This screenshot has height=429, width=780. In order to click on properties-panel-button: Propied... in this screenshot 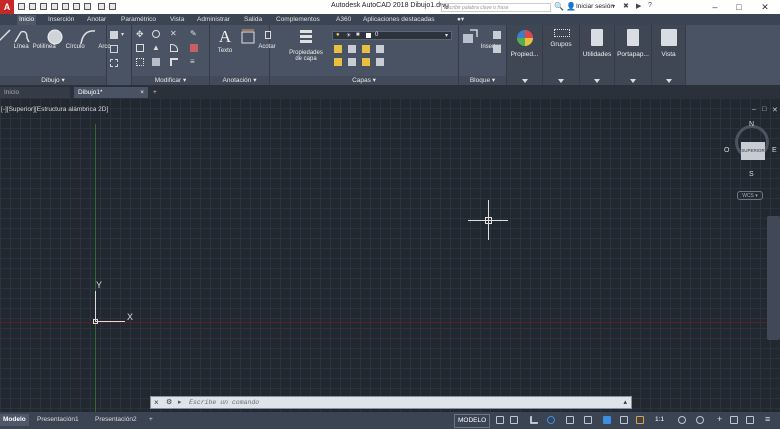, I will do `click(525, 55)`.